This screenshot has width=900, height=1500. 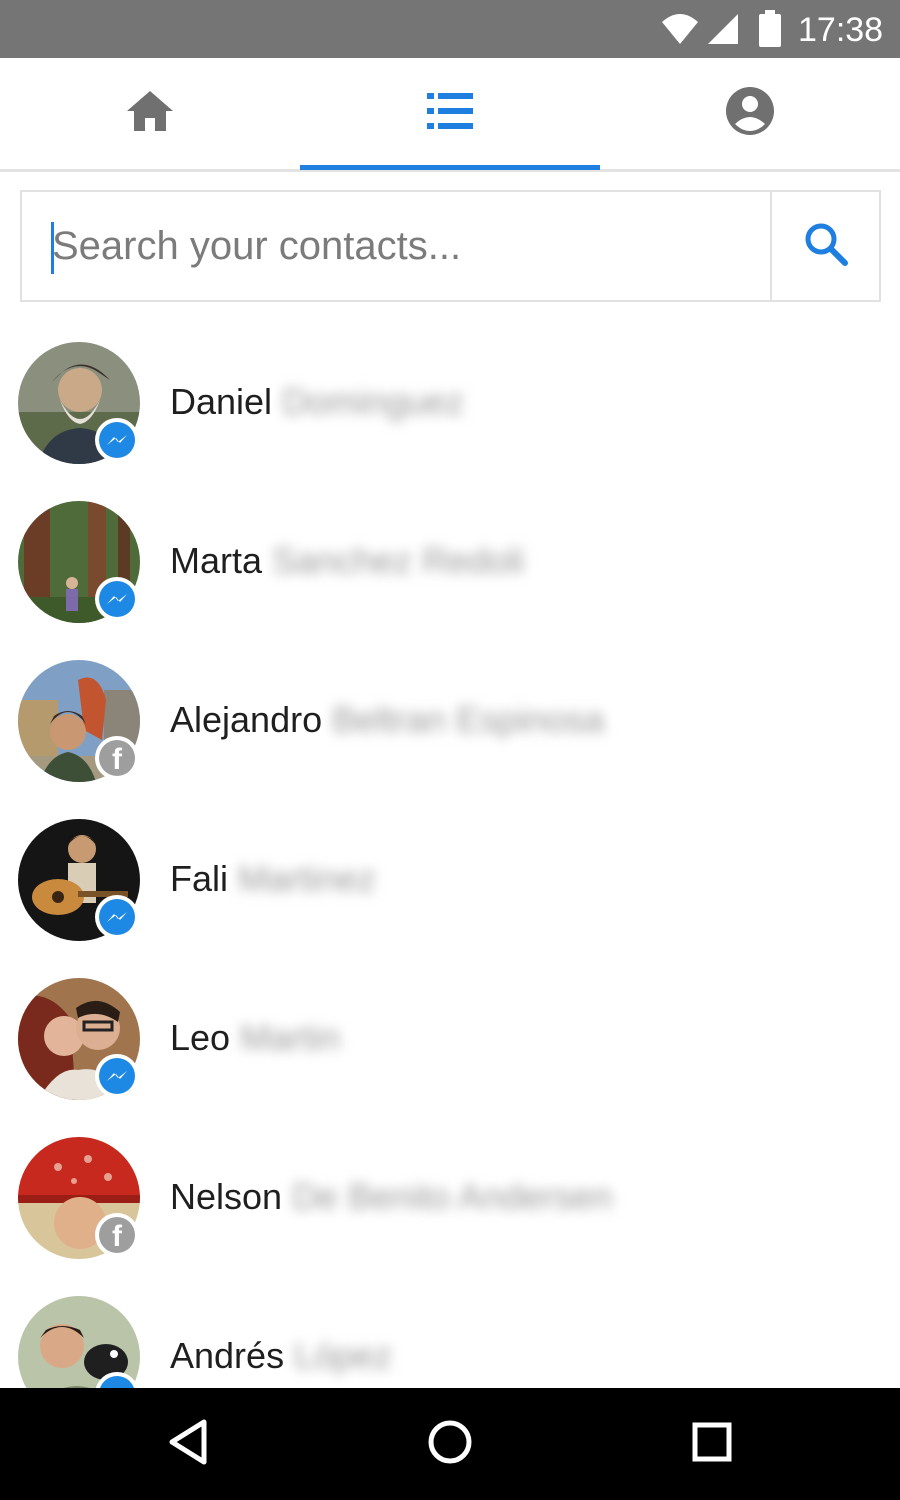 What do you see at coordinates (723, 31) in the screenshot?
I see `signal-icon` at bounding box center [723, 31].